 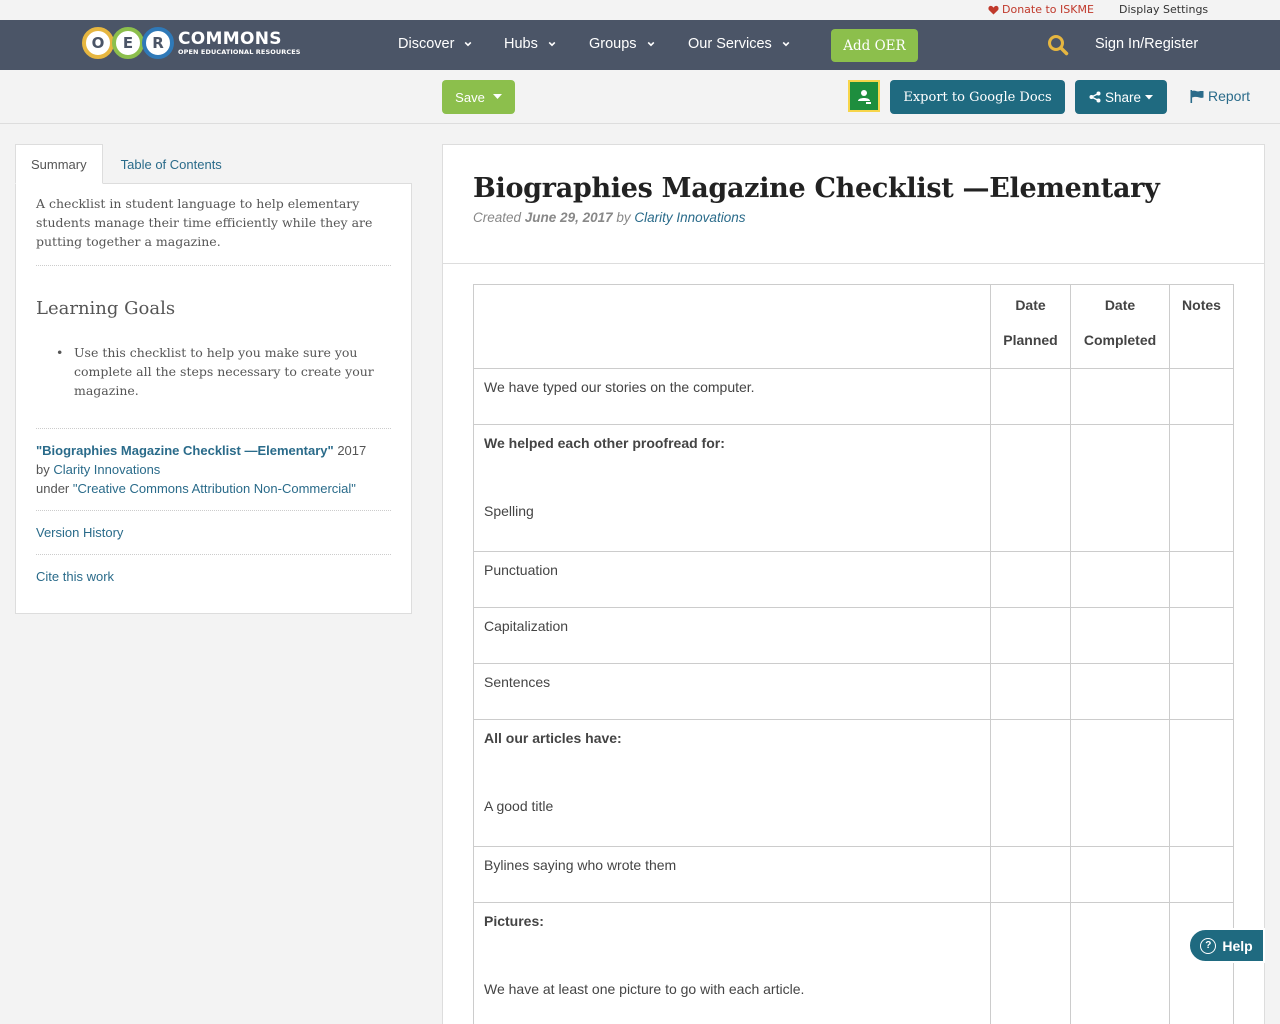 I want to click on classroom-person-icon, so click(x=864, y=97).